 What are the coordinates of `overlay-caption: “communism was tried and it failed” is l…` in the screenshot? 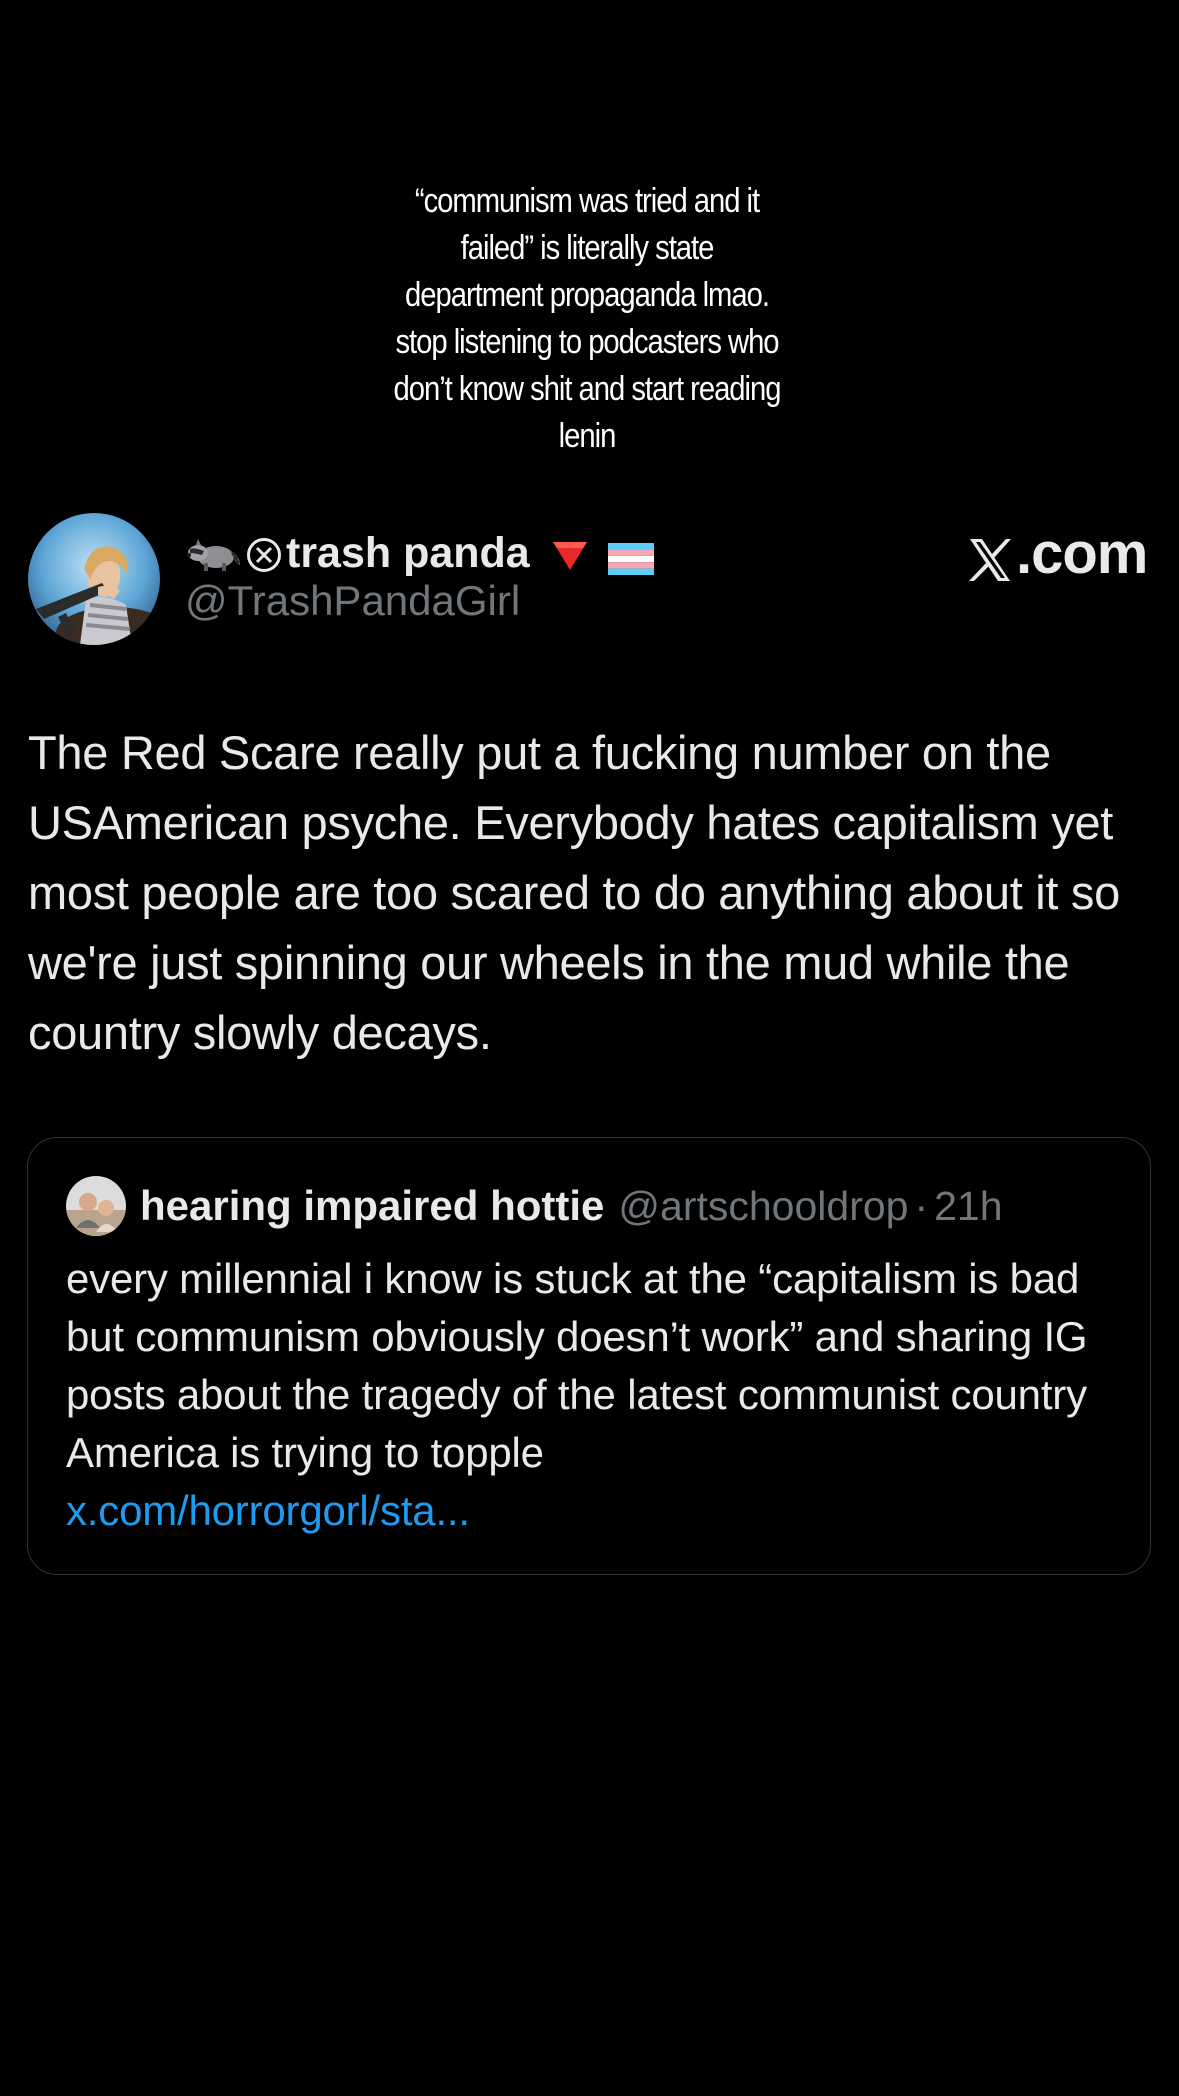 It's located at (587, 318).